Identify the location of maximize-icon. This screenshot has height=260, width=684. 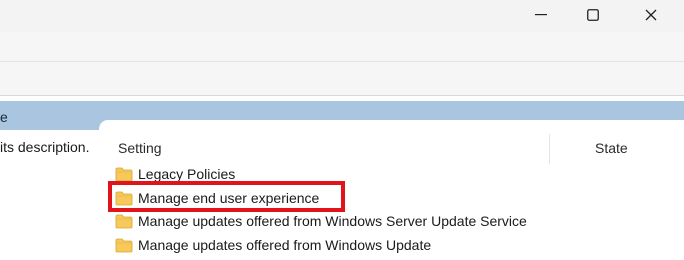
(593, 15).